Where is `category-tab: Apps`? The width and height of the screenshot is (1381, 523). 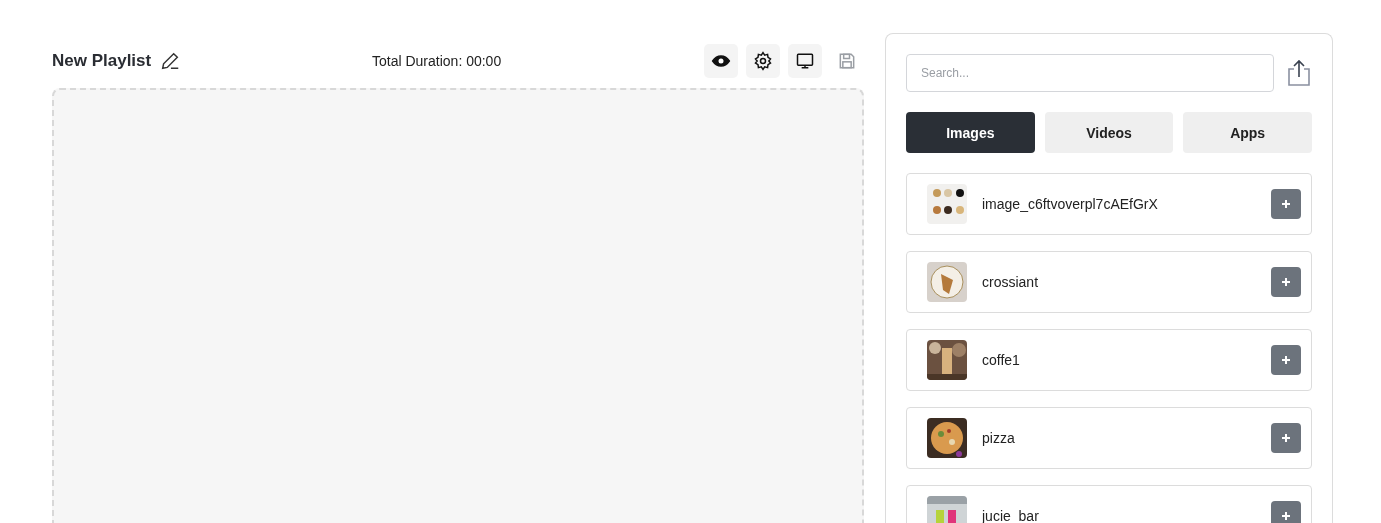 category-tab: Apps is located at coordinates (1247, 132).